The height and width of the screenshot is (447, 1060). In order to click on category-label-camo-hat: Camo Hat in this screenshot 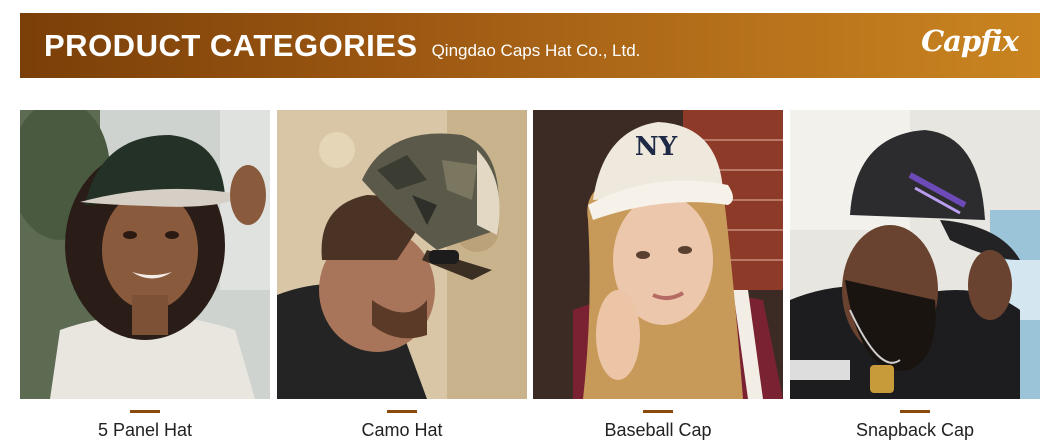, I will do `click(402, 430)`.